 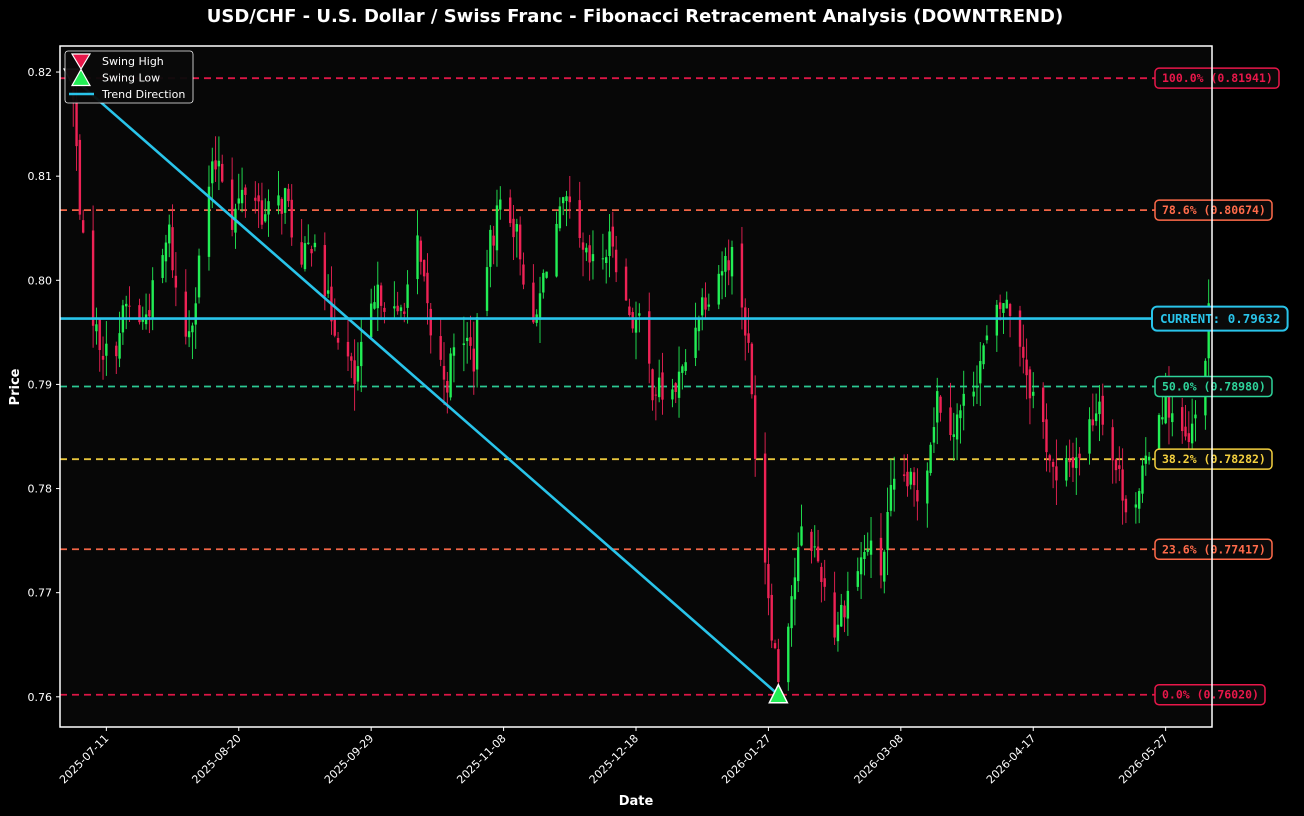 What do you see at coordinates (40, 593) in the screenshot?
I see `y-tick-label-1: 0.77` at bounding box center [40, 593].